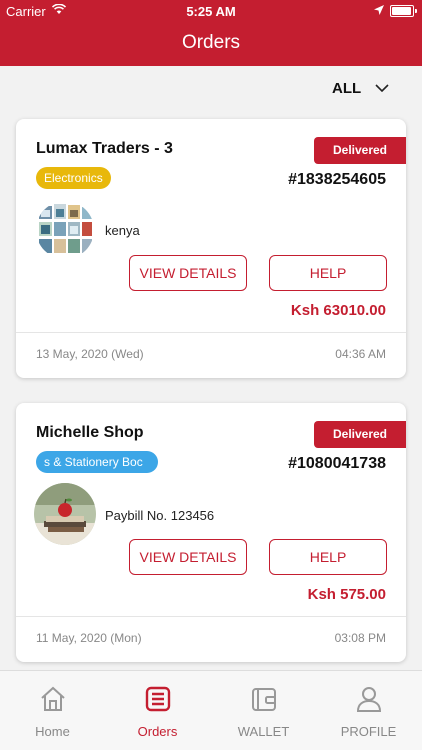 This screenshot has height=750, width=422. I want to click on order-date: 11 May, 2020 (Mon), so click(89, 638).